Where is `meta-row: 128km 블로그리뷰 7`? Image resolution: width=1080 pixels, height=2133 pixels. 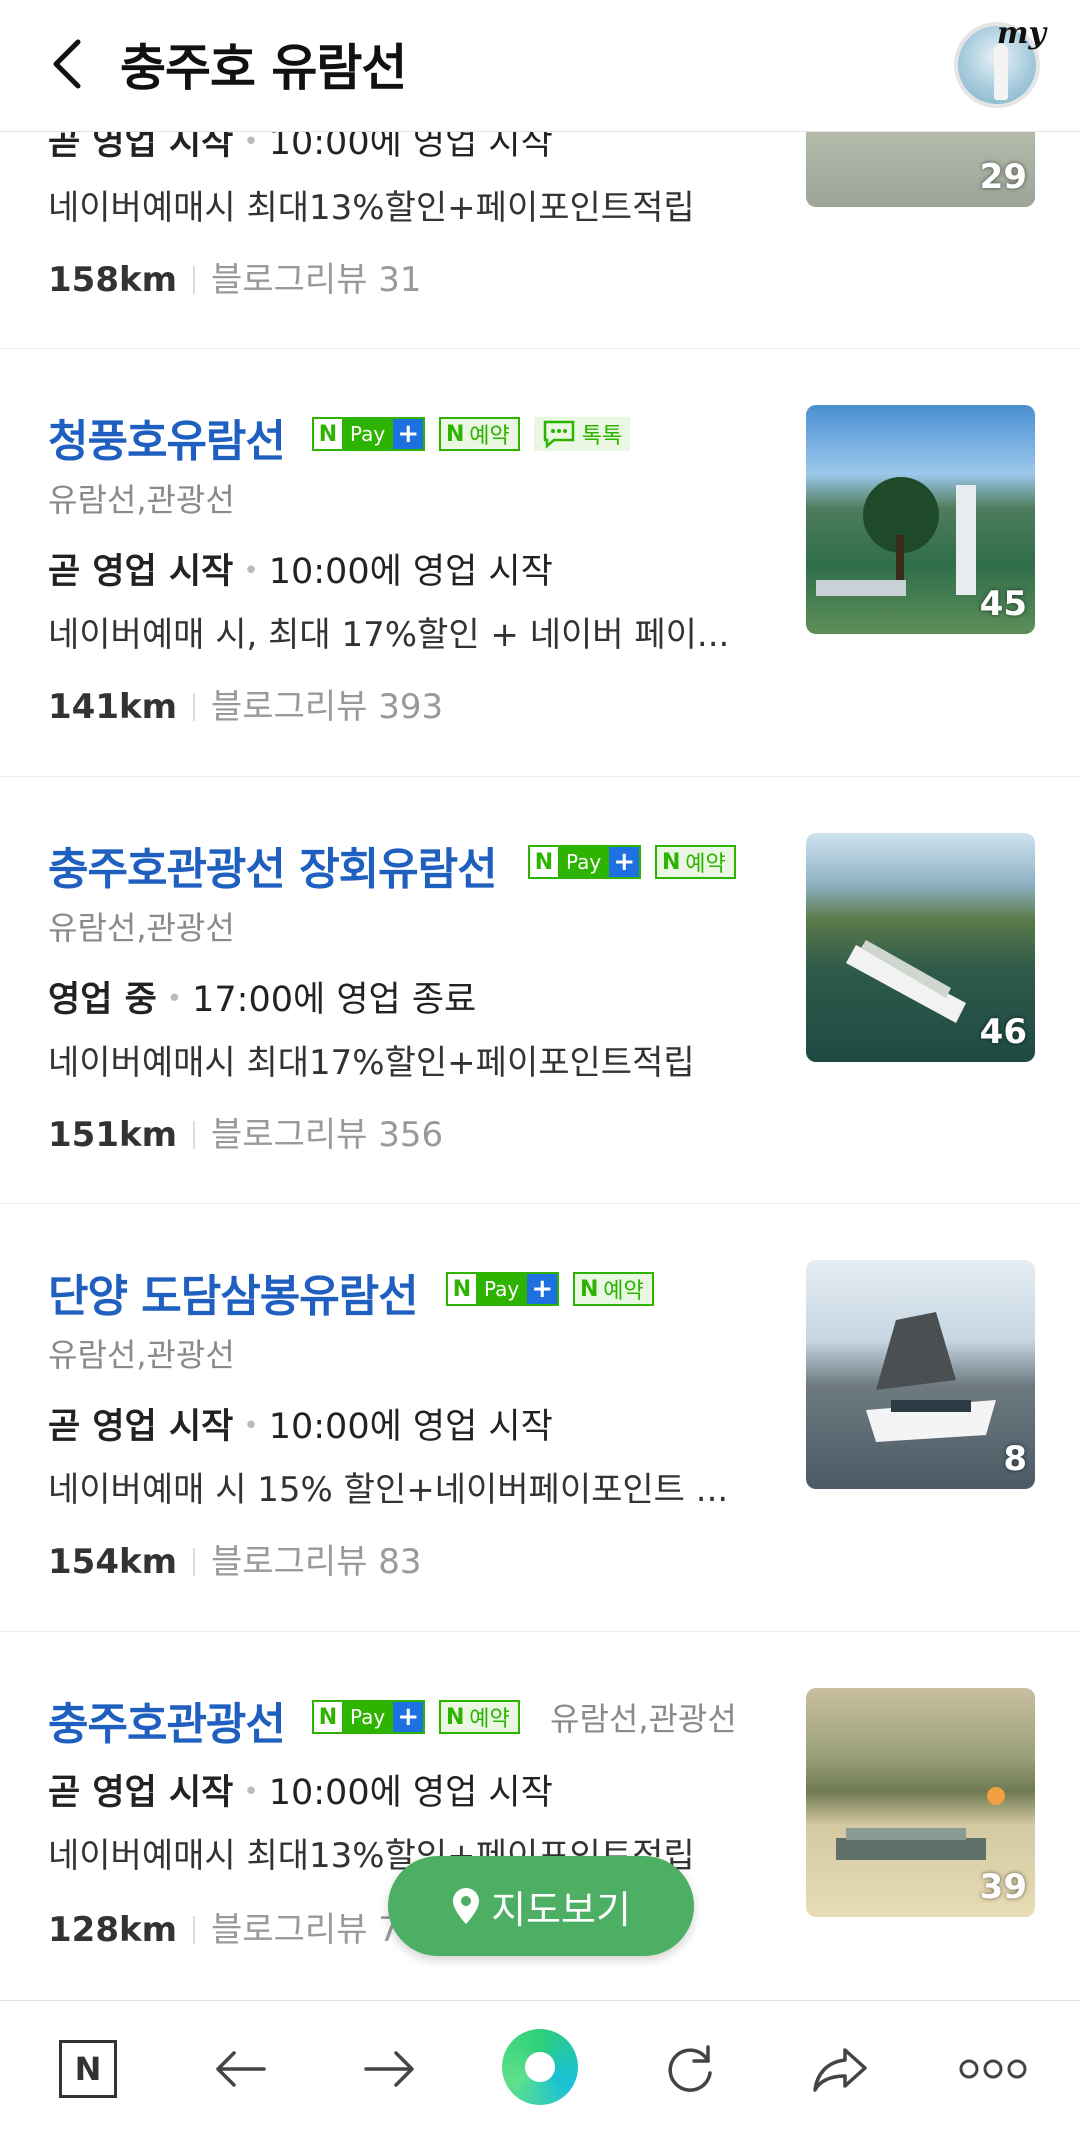 meta-row: 128km 블로그리뷰 7 is located at coordinates (224, 1930).